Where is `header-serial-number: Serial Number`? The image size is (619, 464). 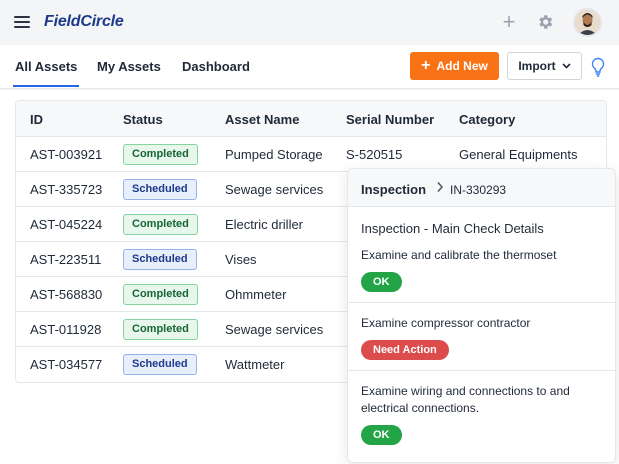
header-serial-number: Serial Number is located at coordinates (390, 119).